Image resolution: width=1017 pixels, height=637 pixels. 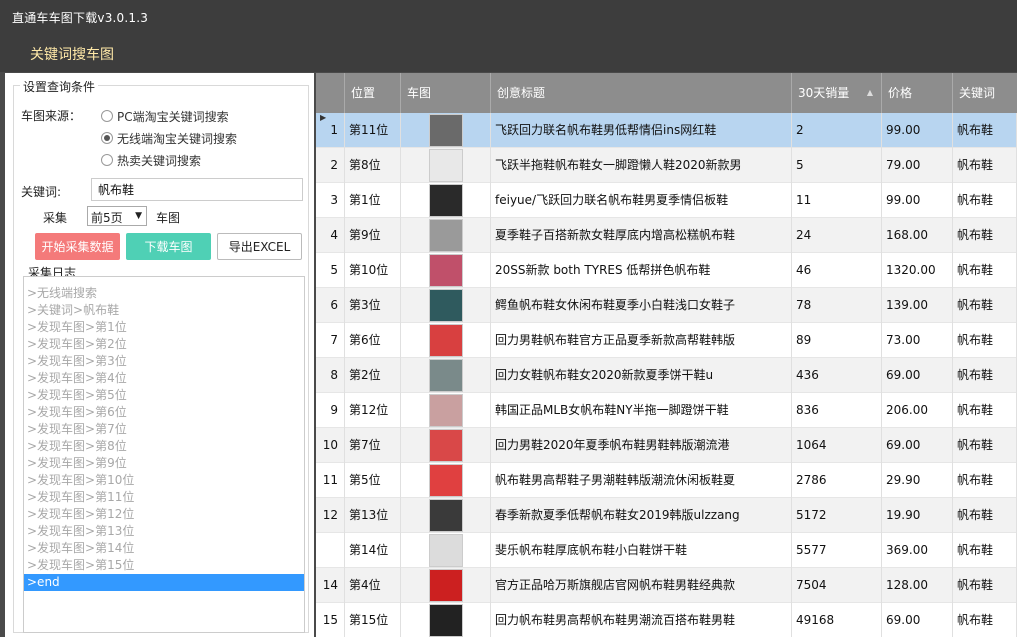 I want to click on log-line: >发现车图>第15位, so click(x=164, y=565).